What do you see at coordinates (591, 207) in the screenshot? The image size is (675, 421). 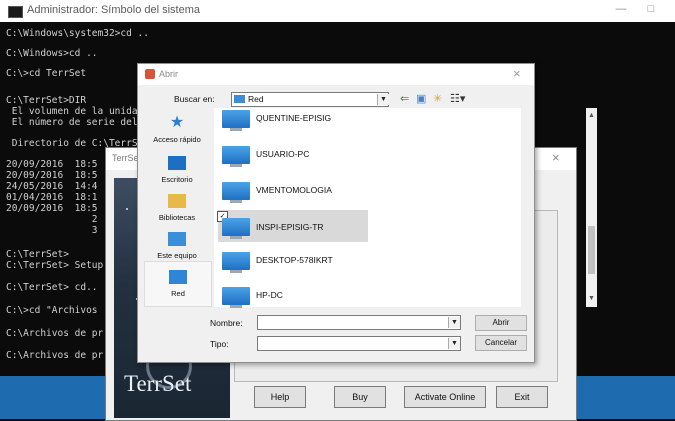 I see `vertical-scrollbar: ▲ ▼` at bounding box center [591, 207].